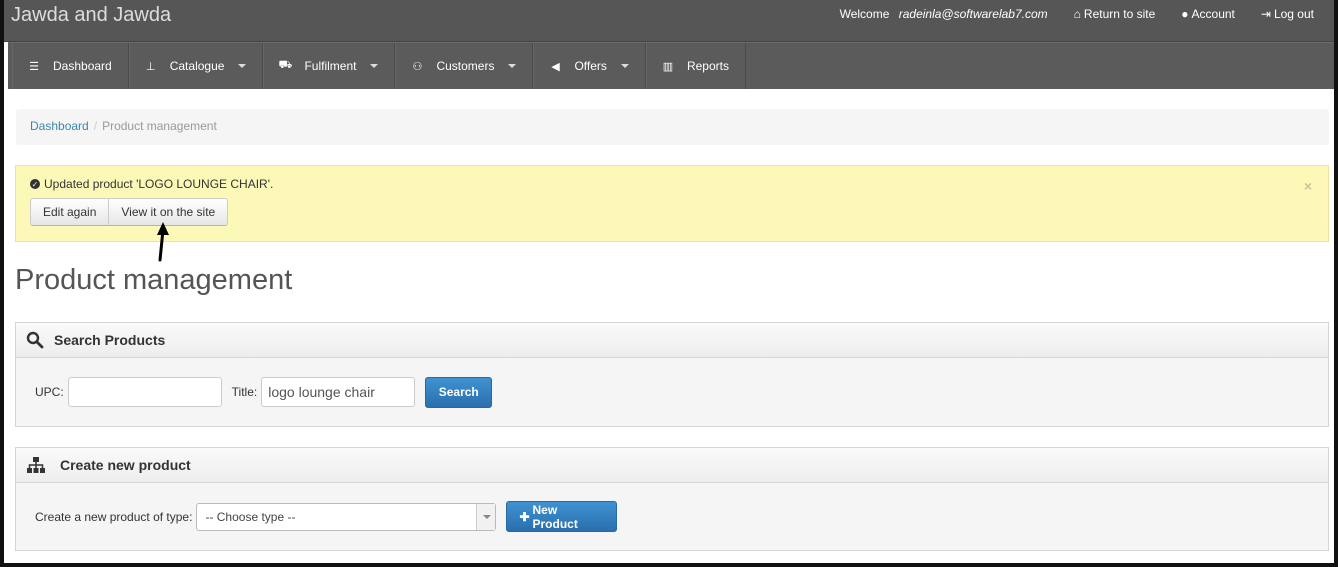 The width and height of the screenshot is (1338, 567). I want to click on annotation-arrow, so click(163, 242).